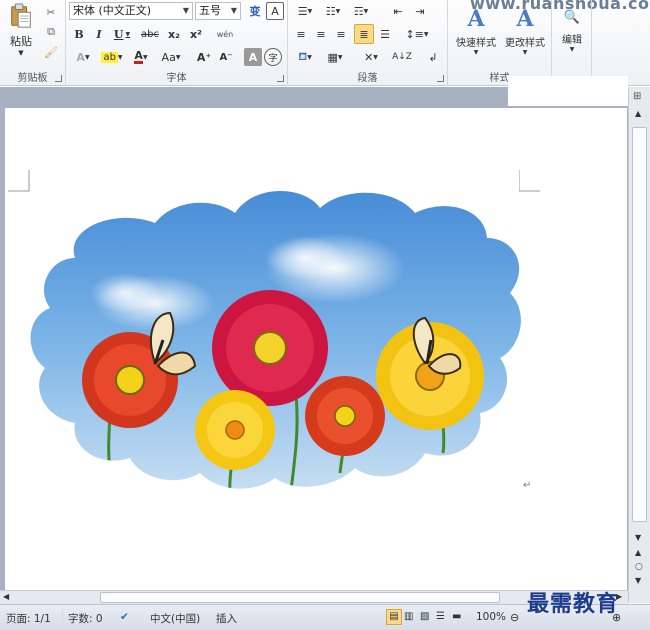 The image size is (650, 630). I want to click on status-page: 页面: 1/1, so click(28, 618).